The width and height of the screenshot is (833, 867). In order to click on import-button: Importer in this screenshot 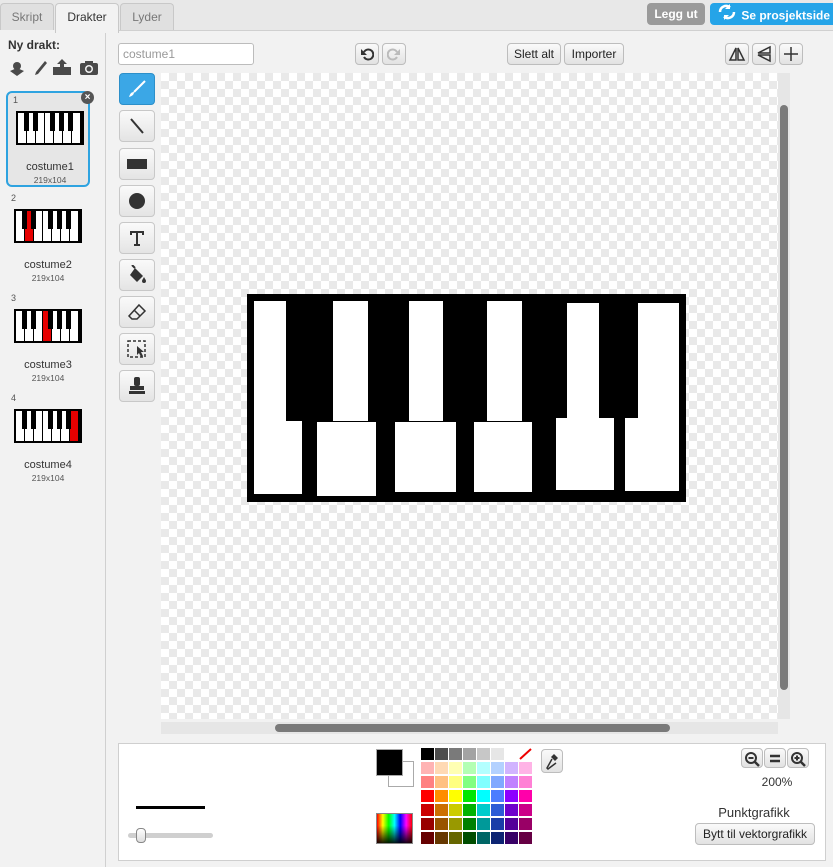, I will do `click(594, 54)`.